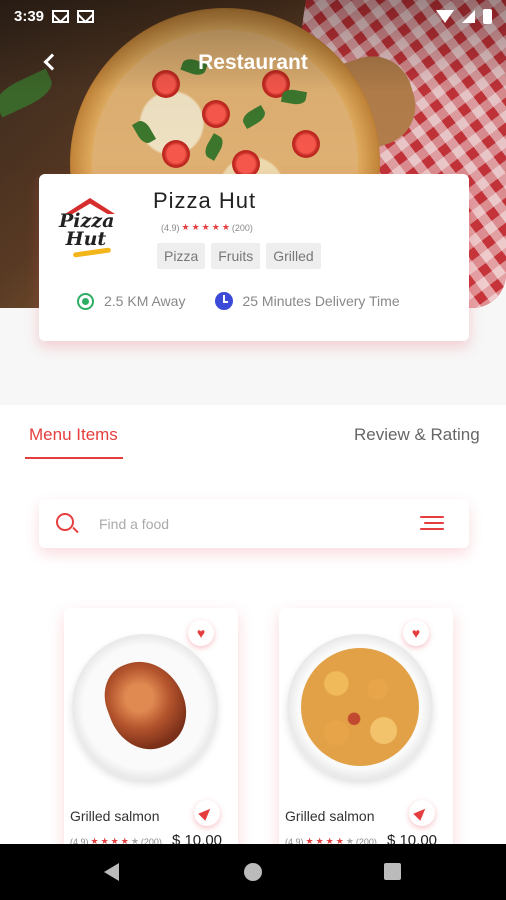 Image resolution: width=506 pixels, height=900 pixels. Describe the element at coordinates (90, 227) in the screenshot. I see `restaurant-logo: Pizza Hut` at that location.